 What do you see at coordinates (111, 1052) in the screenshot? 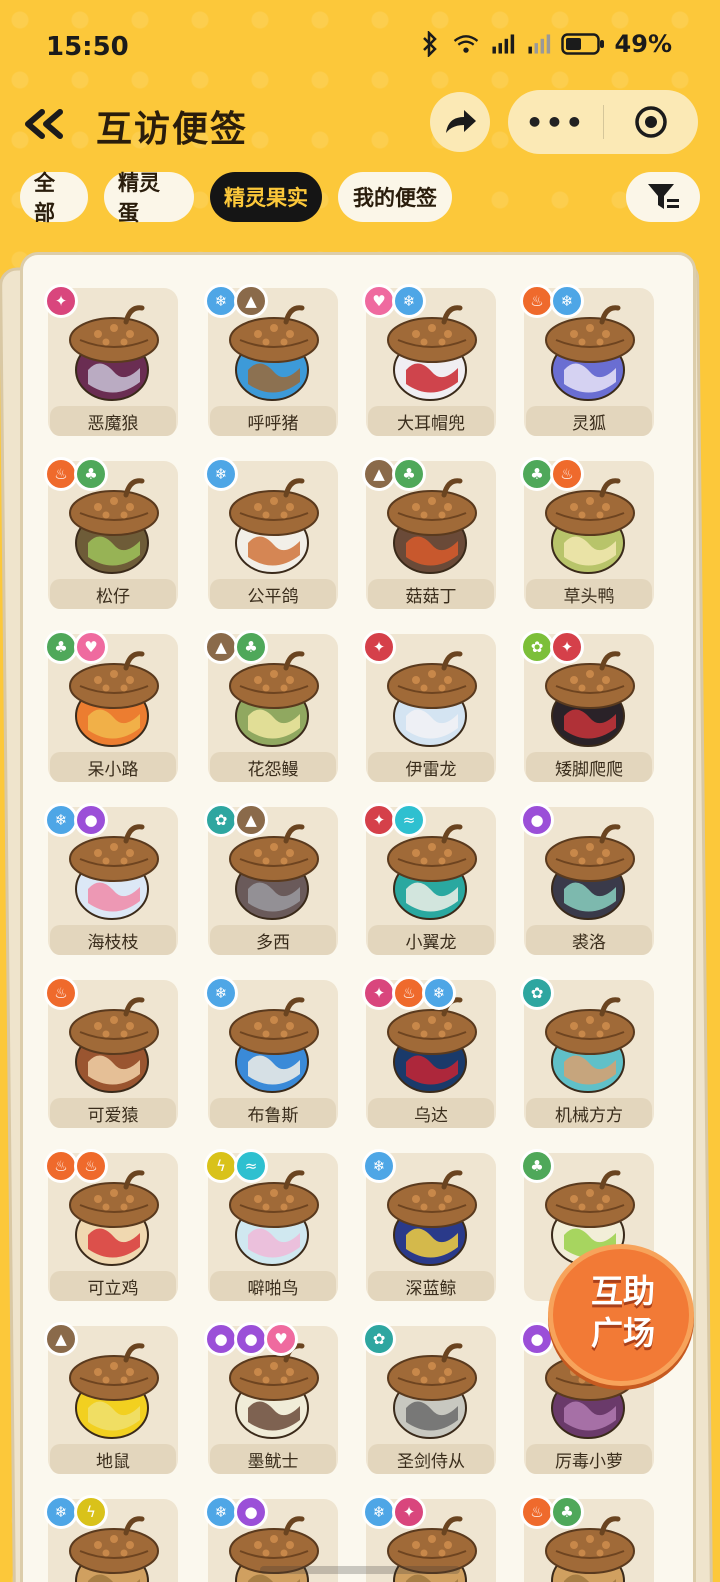
I see `fruit-card: ♨ 可爱猿` at bounding box center [111, 1052].